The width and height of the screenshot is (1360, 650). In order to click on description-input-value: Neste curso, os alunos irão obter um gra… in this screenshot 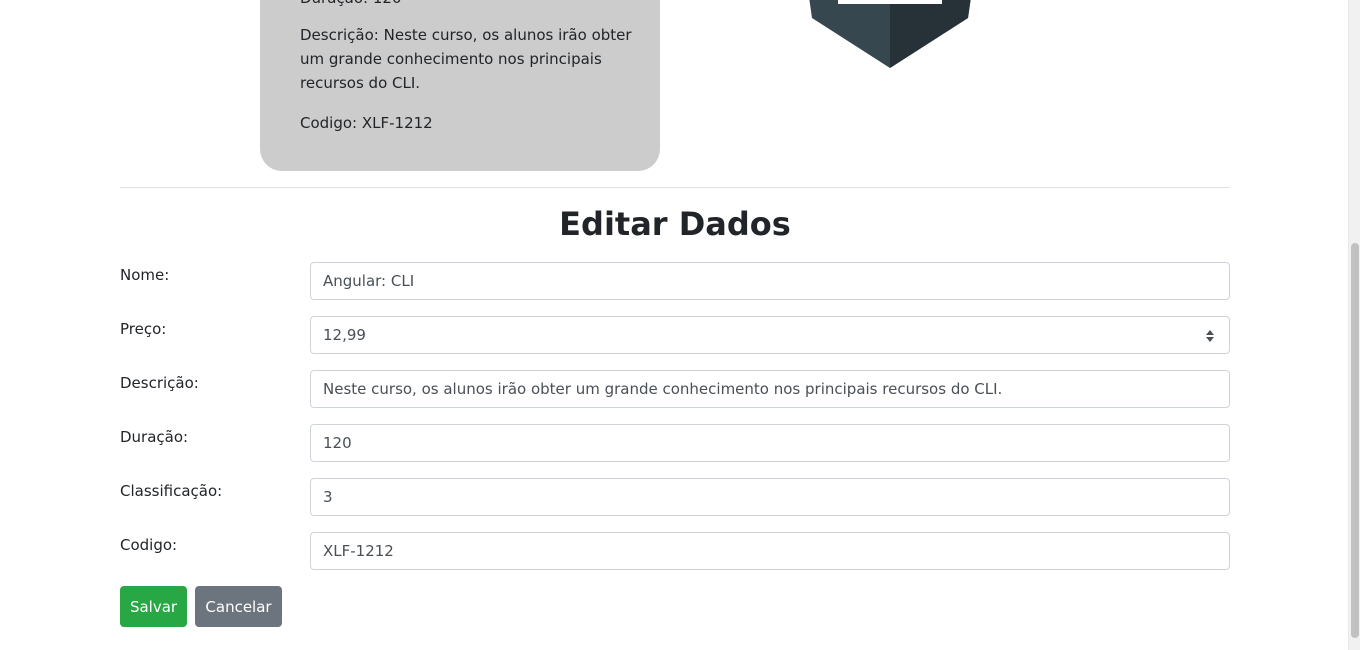, I will do `click(663, 389)`.